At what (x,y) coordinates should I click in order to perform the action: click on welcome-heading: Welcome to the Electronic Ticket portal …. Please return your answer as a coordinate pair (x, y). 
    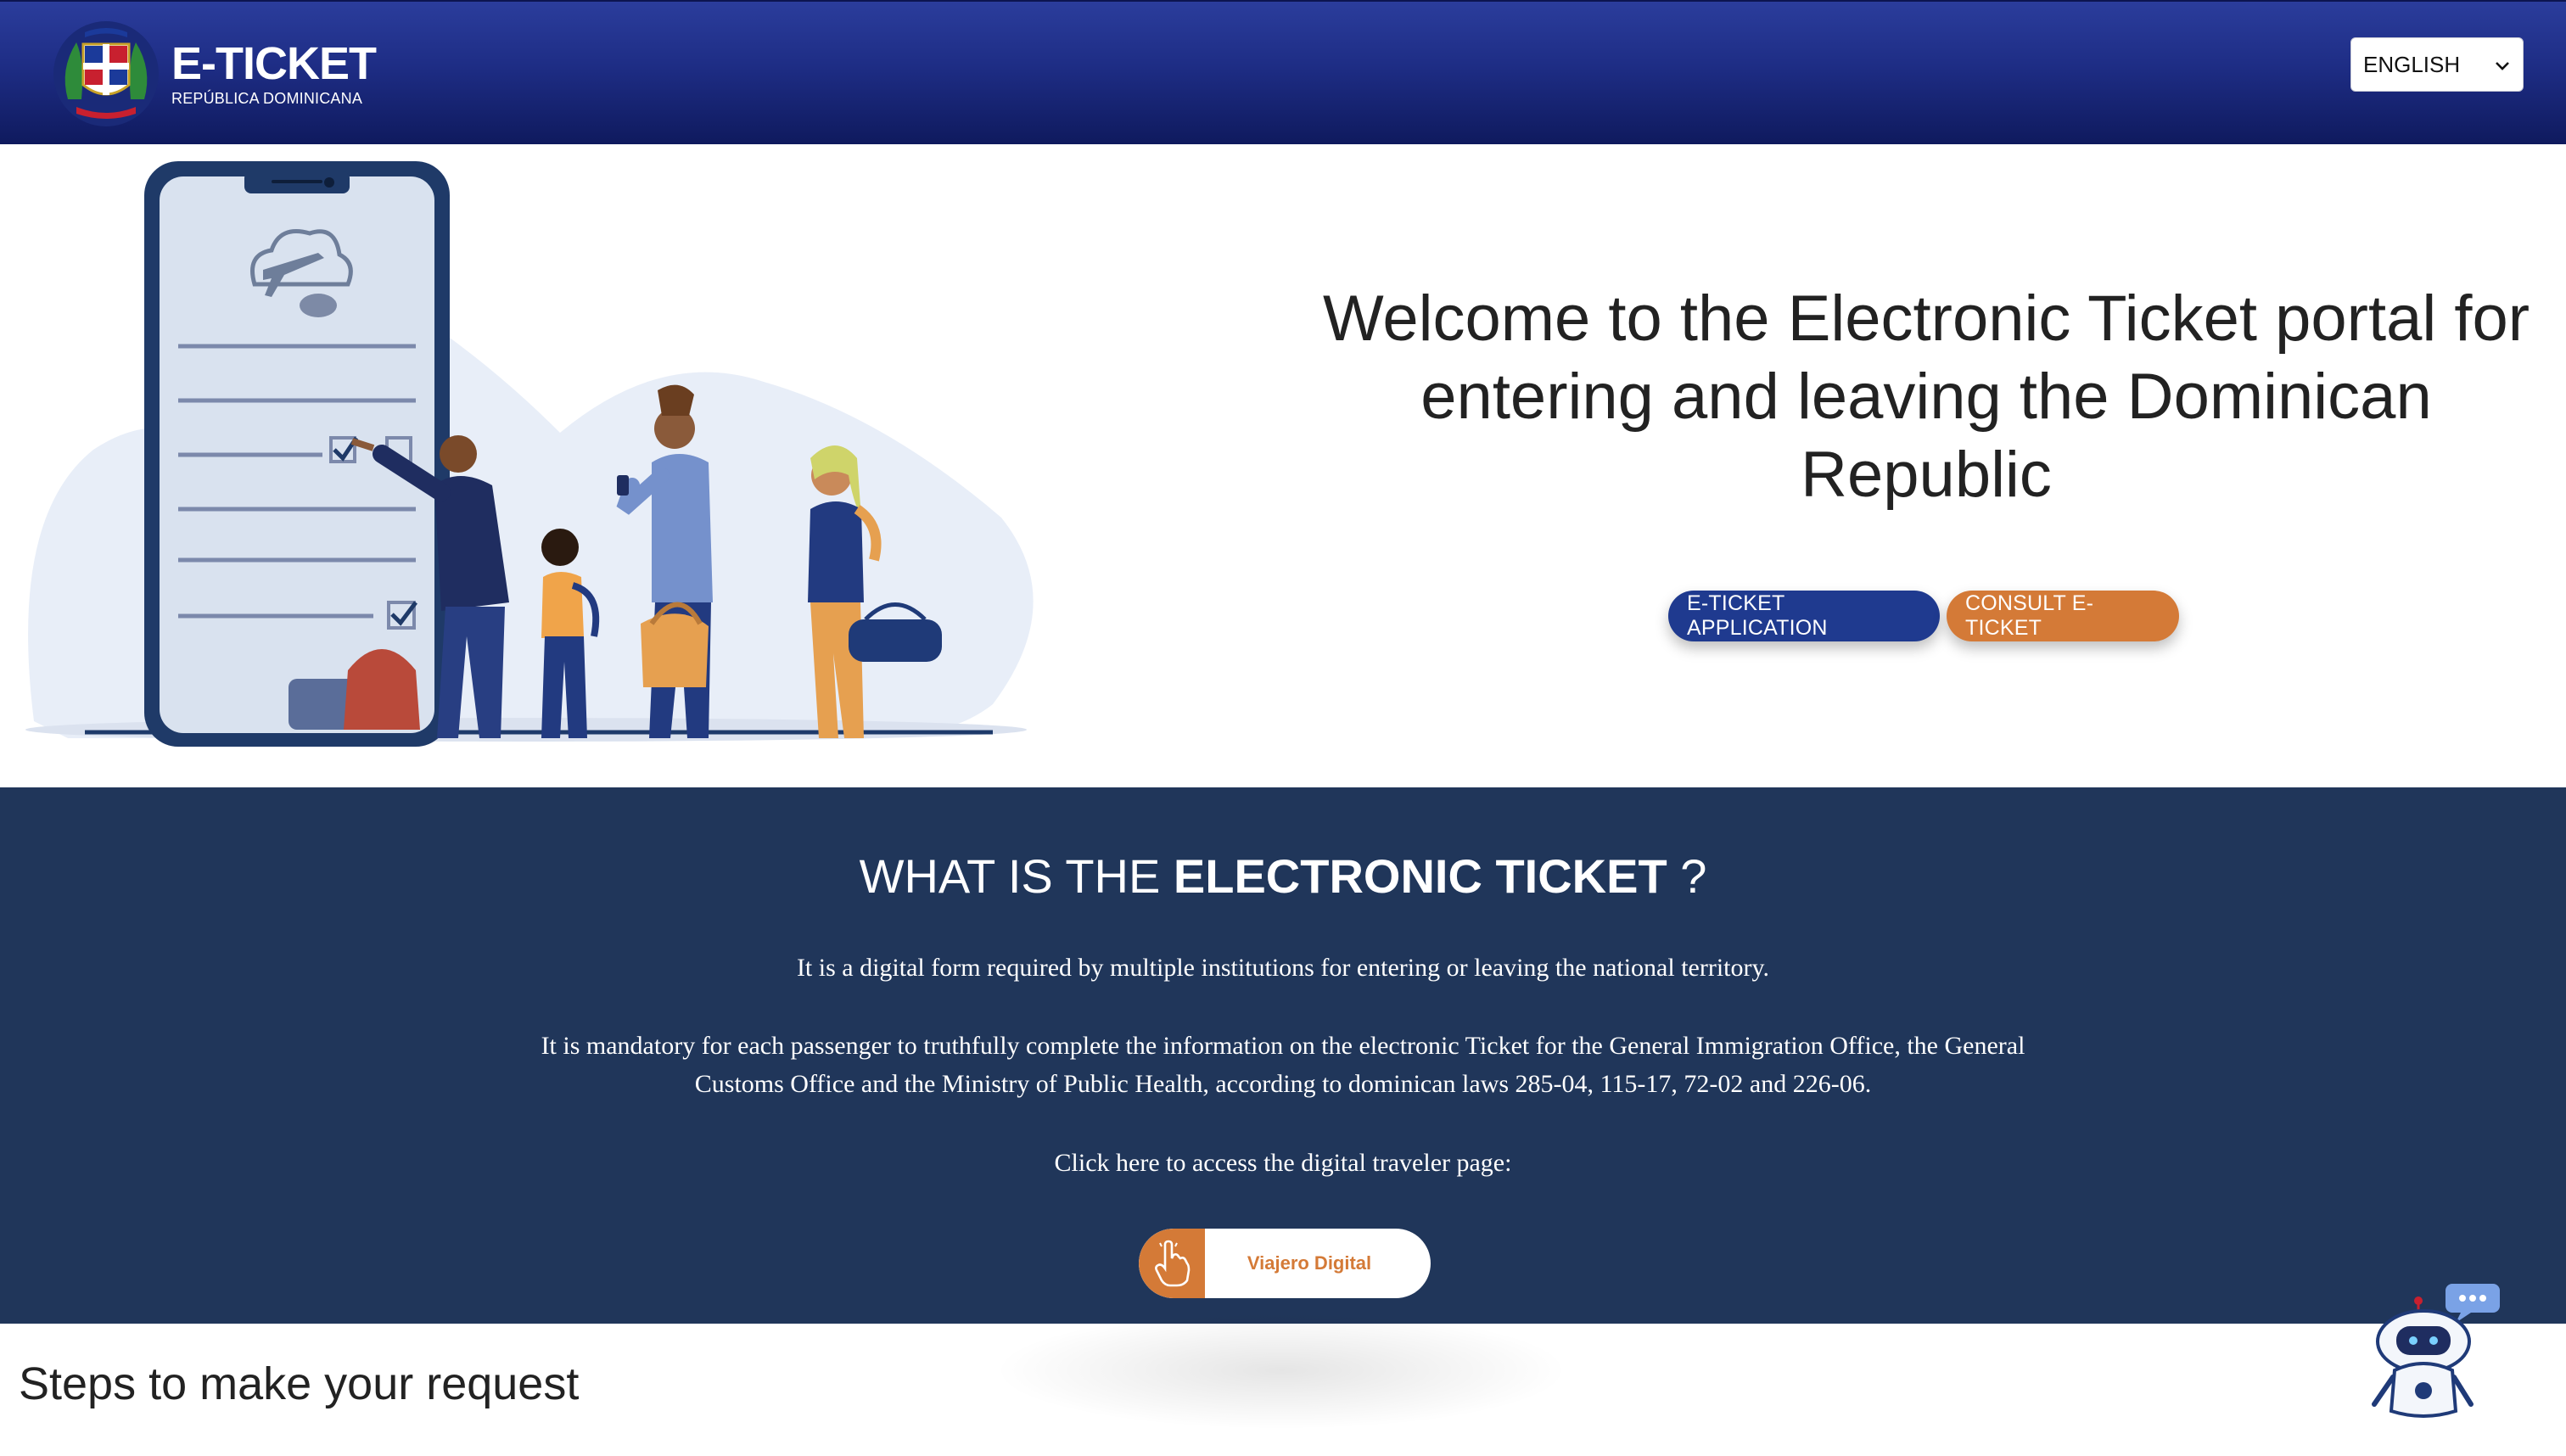
    Looking at the image, I should click on (1926, 397).